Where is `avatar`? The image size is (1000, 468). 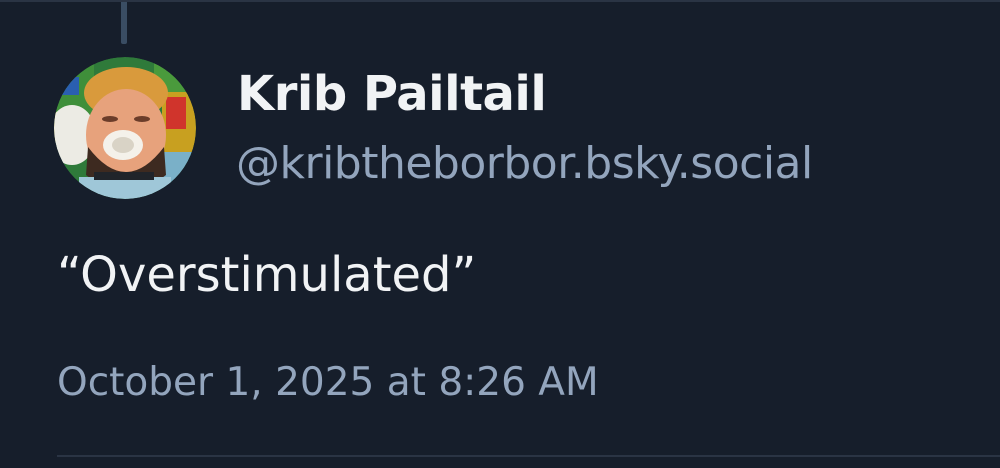 avatar is located at coordinates (125, 128).